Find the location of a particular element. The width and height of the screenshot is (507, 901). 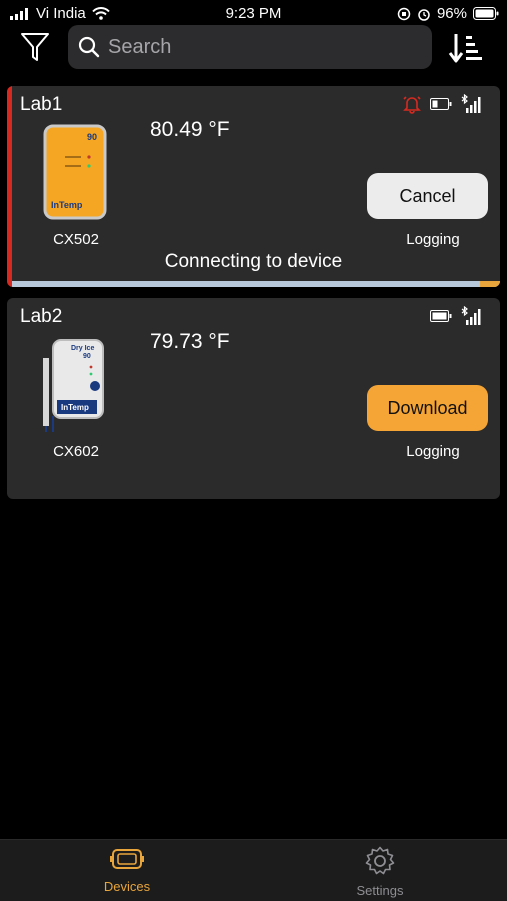

tab-settings: Settings is located at coordinates (380, 872).